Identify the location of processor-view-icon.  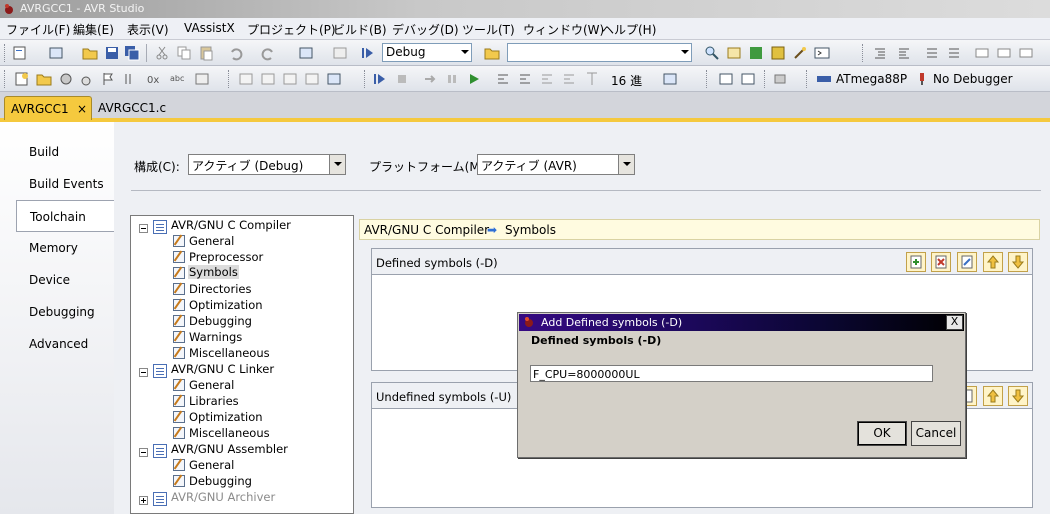
(290, 79).